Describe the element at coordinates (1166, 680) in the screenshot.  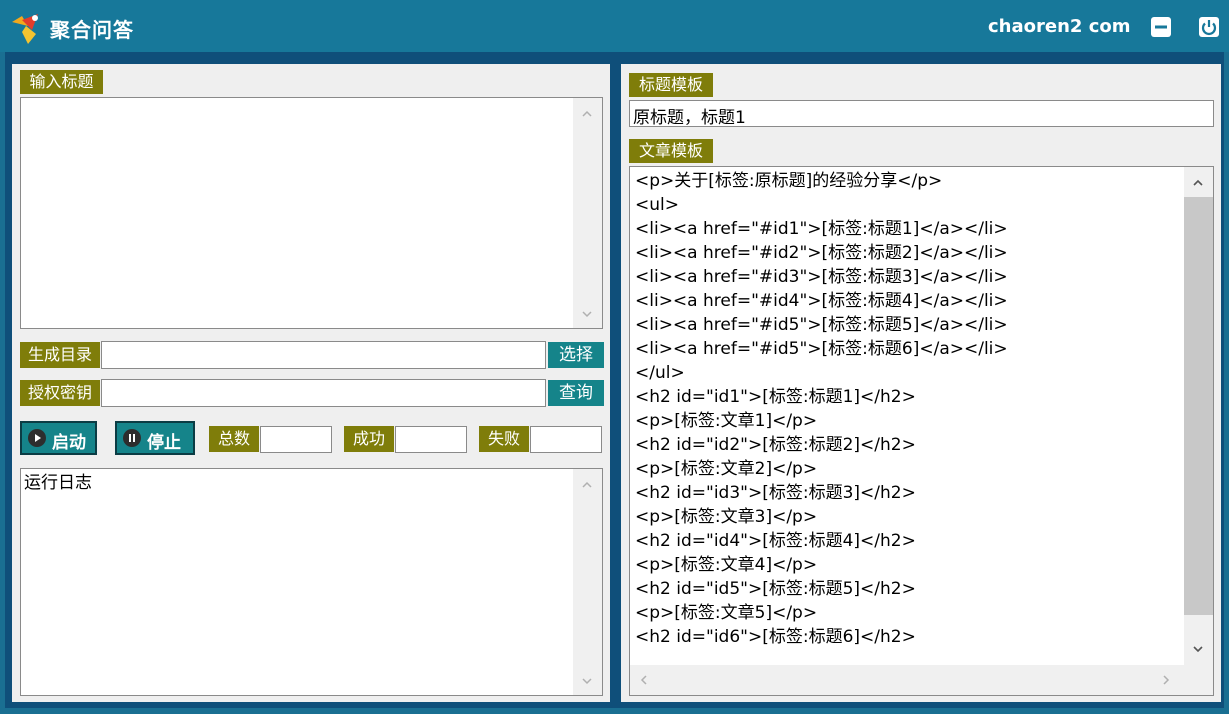
I see `chevron-right-icon` at that location.